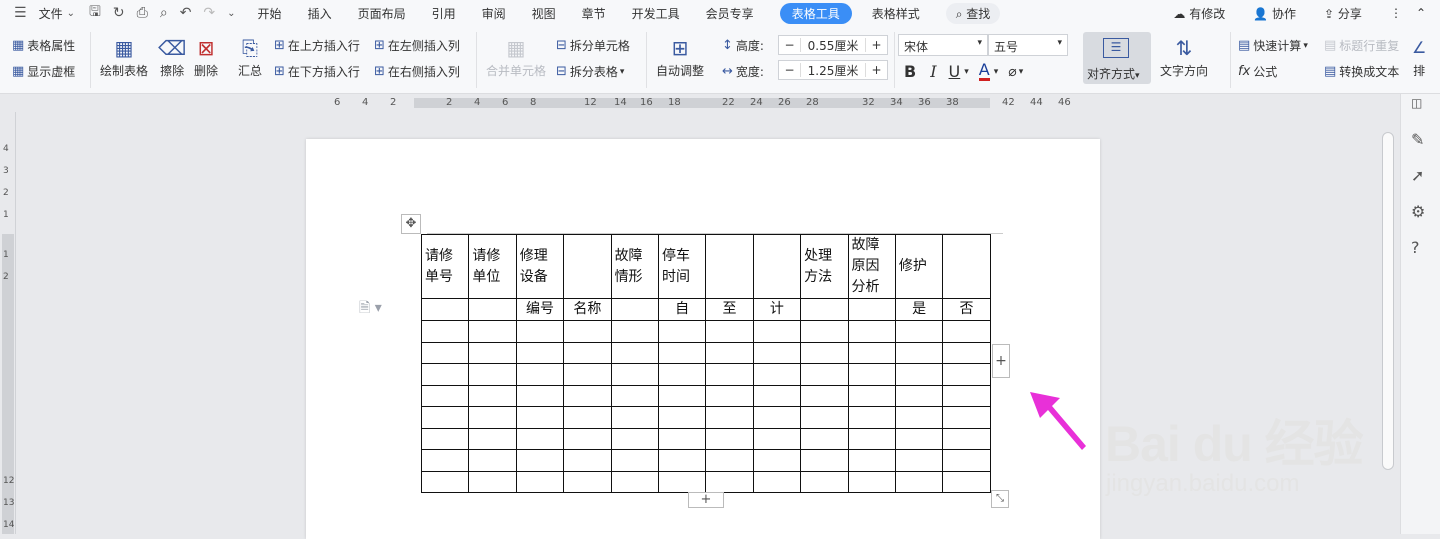 The image size is (1440, 539). What do you see at coordinates (494, 13) in the screenshot?
I see `tab-review: 审阅` at bounding box center [494, 13].